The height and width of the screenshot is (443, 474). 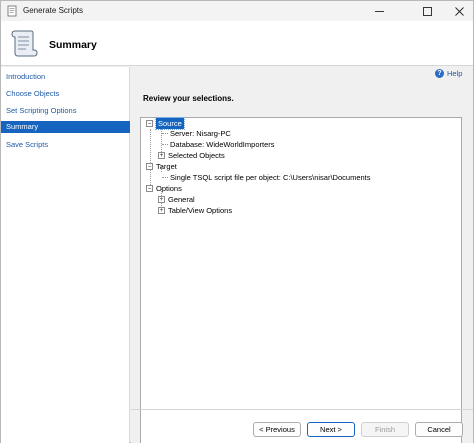 I want to click on close-icon, so click(x=459, y=11).